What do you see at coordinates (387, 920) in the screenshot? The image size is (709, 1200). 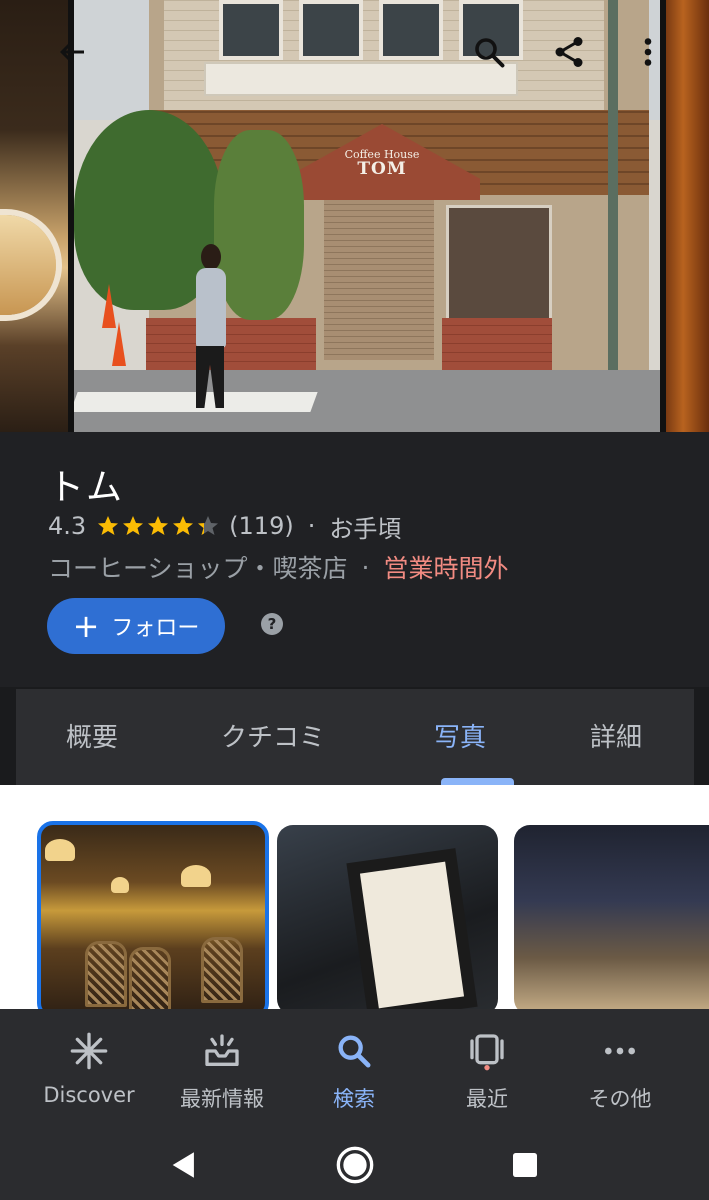 I see `photo-thumbnail-menu` at bounding box center [387, 920].